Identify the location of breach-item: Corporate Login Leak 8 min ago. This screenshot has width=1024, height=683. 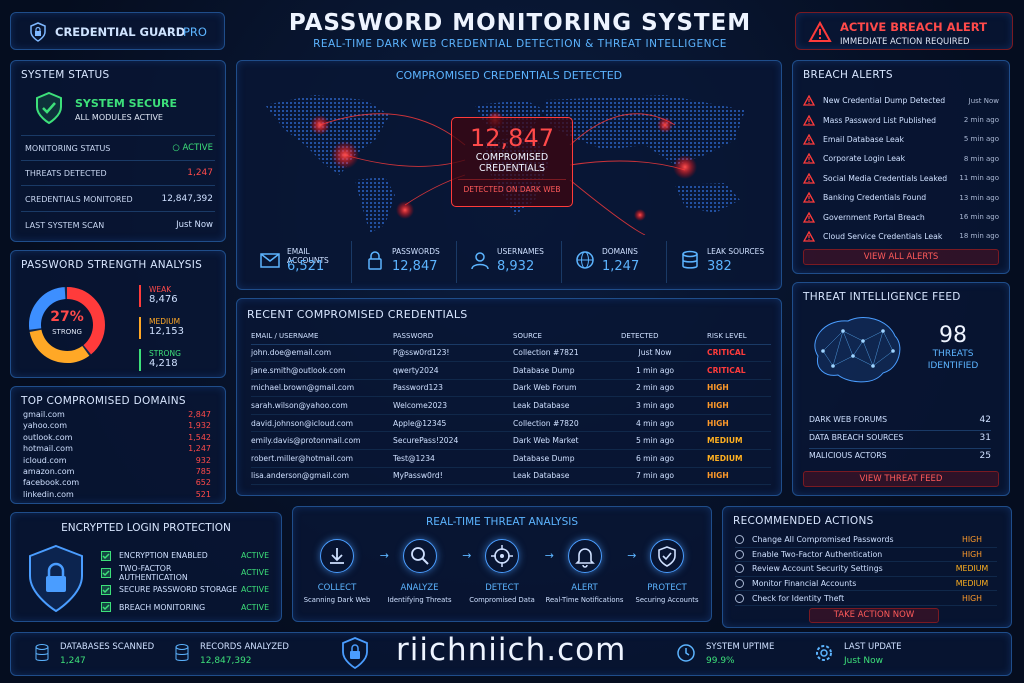
(901, 158).